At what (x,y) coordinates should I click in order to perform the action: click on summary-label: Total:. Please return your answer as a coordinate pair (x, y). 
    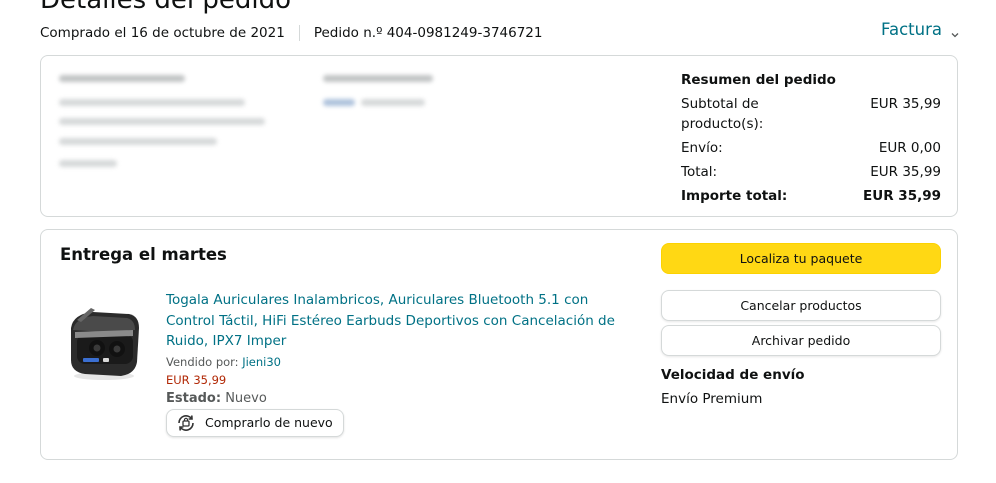
    Looking at the image, I should click on (699, 172).